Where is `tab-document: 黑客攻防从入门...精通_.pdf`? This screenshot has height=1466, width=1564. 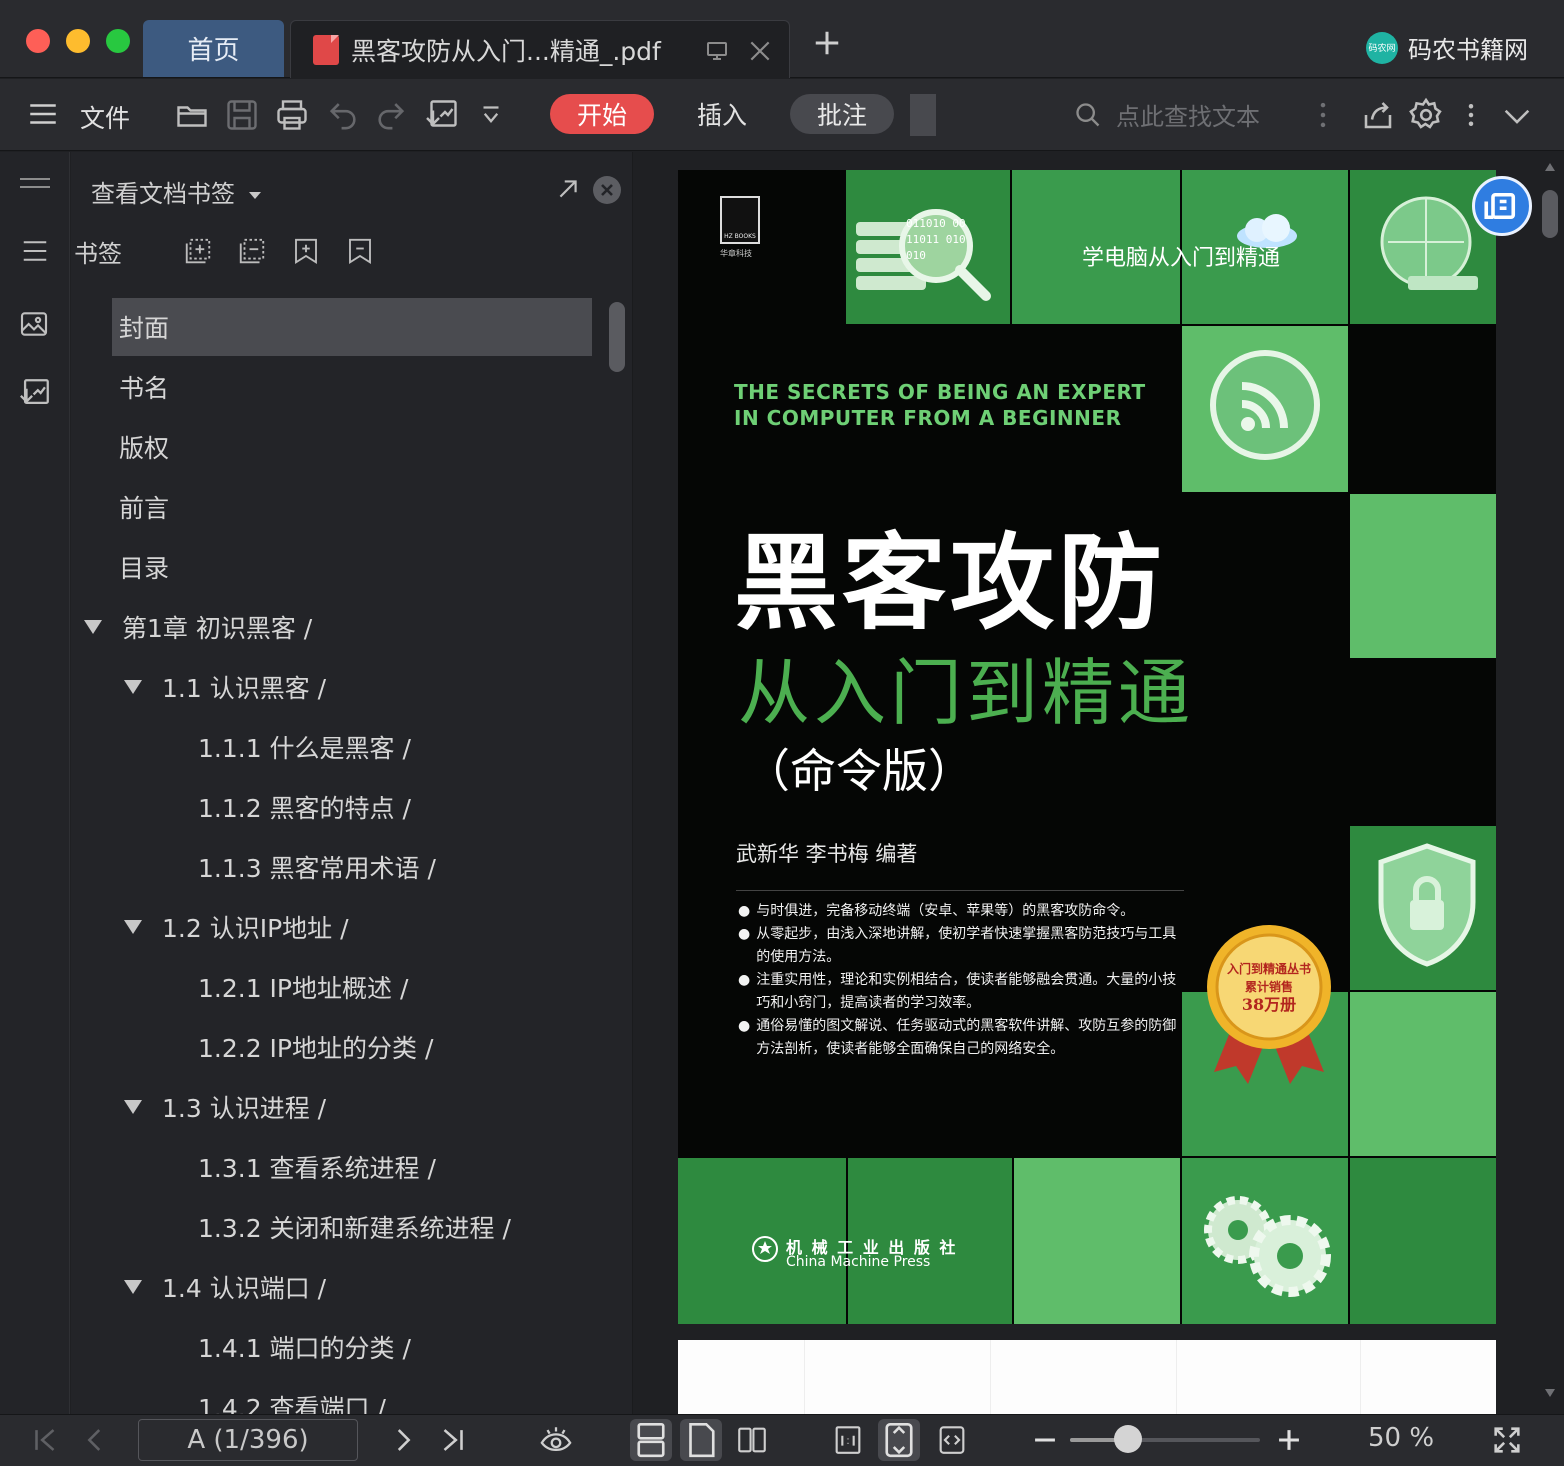
tab-document: 黑客攻防从入门...精通_.pdf is located at coordinates (540, 49).